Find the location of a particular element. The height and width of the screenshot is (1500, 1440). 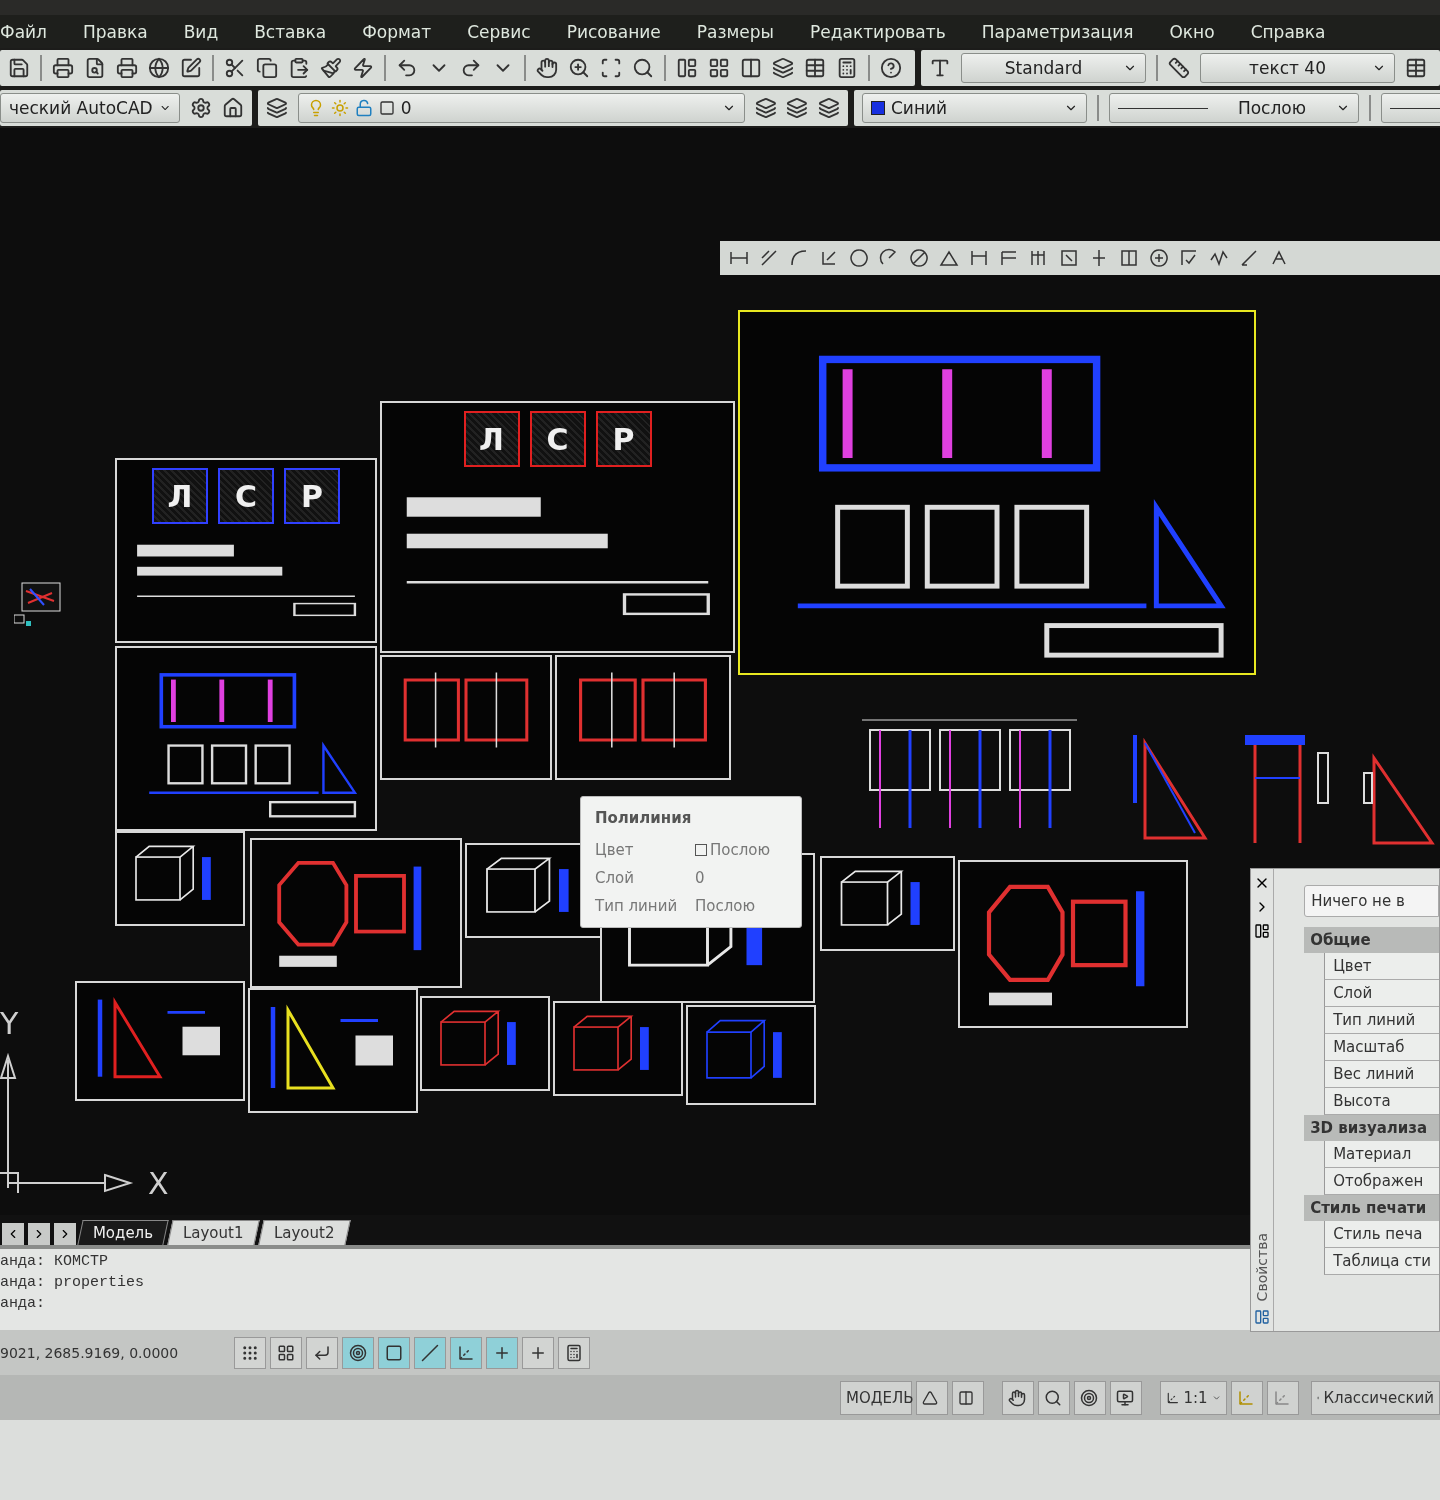

show-motion-button is located at coordinates (1125, 1397).